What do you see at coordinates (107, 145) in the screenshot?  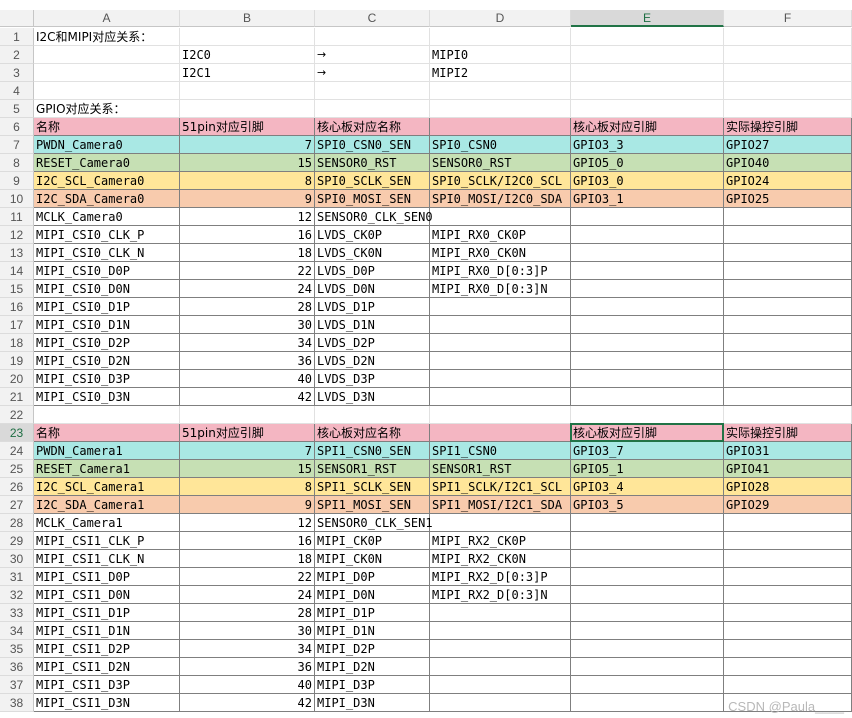 I see `cell-a7: PWDN_Camera0` at bounding box center [107, 145].